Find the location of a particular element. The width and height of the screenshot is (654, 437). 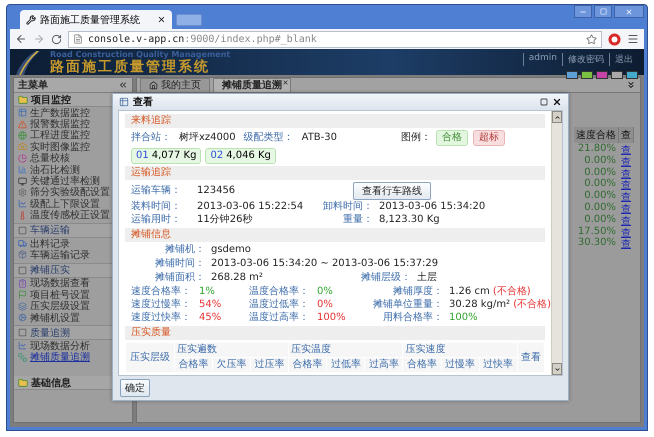

ok-button: 确定 is located at coordinates (135, 388).